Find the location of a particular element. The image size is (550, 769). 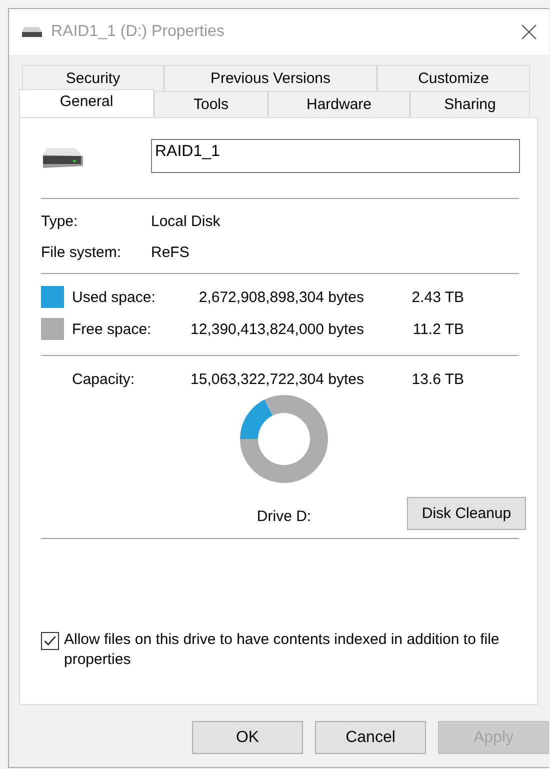

dialog-button: Cancel is located at coordinates (370, 737).